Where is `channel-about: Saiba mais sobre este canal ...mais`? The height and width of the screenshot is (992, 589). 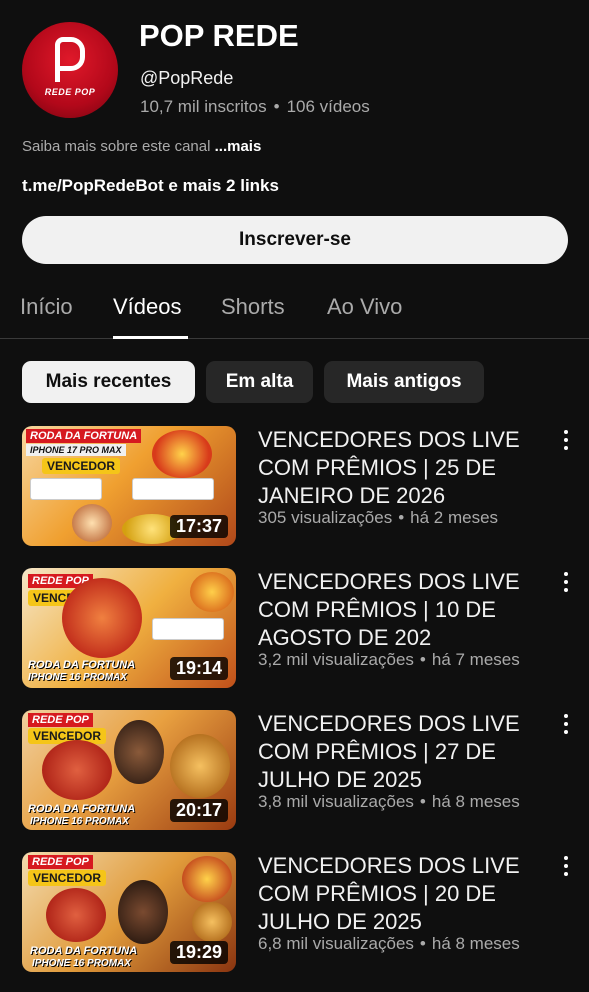 channel-about: Saiba mais sobre este canal ...mais is located at coordinates (141, 146).